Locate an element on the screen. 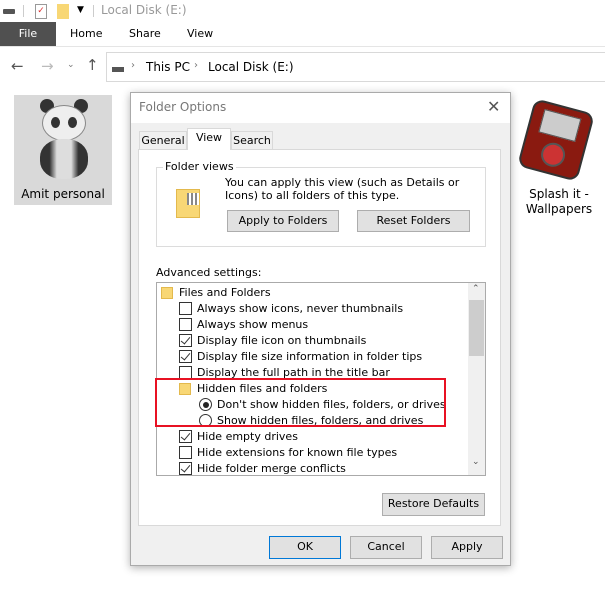 Image resolution: width=605 pixels, height=610 pixels. recent-dropdown-icon: ⌄ is located at coordinates (71, 65).